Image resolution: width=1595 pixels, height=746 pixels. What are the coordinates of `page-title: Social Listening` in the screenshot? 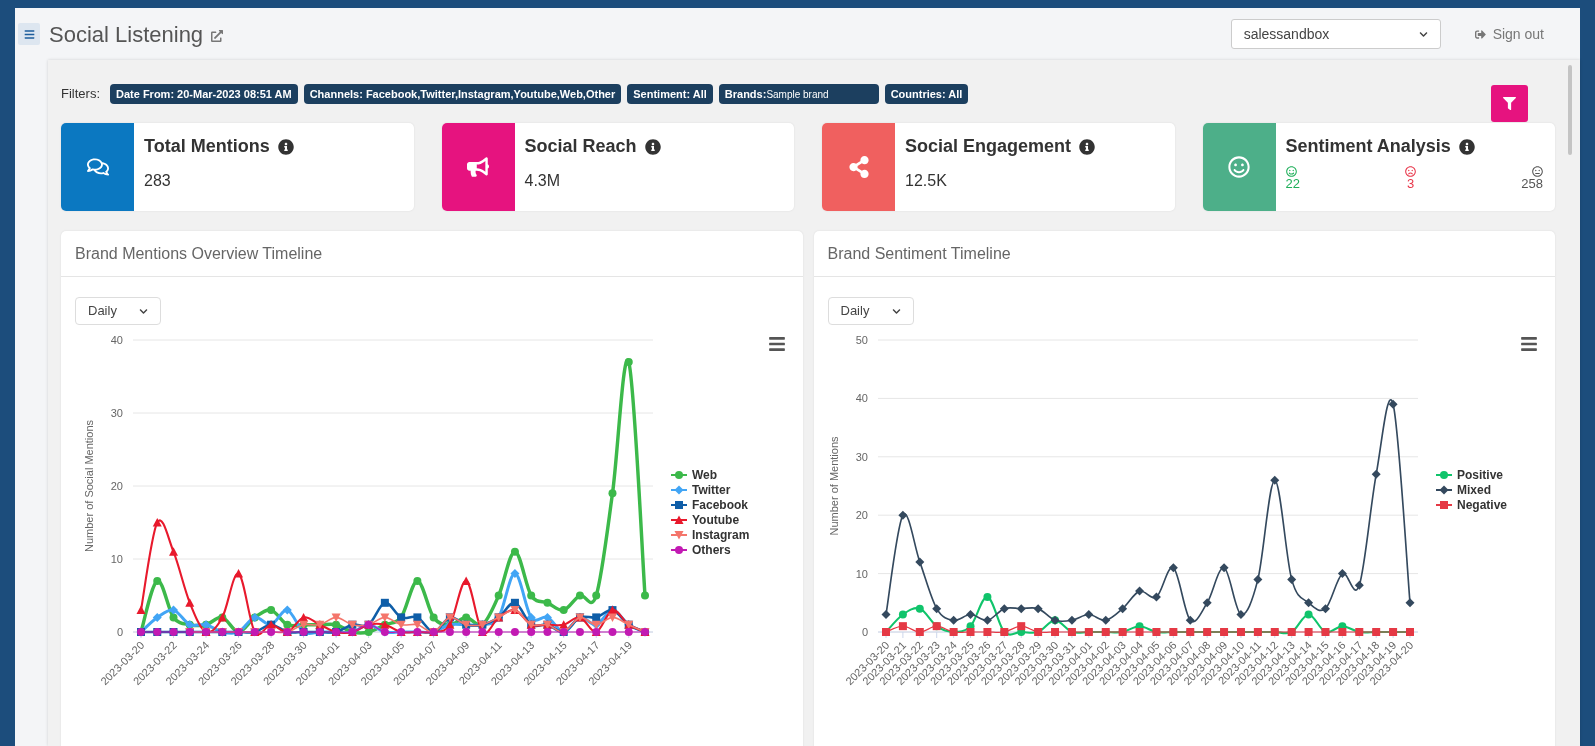 It's located at (126, 34).